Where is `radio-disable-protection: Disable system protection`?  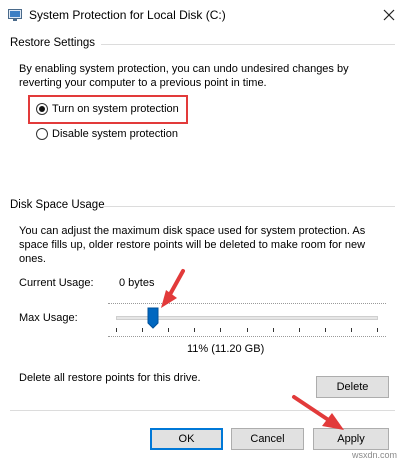
radio-disable-protection: Disable system protection is located at coordinates (107, 134).